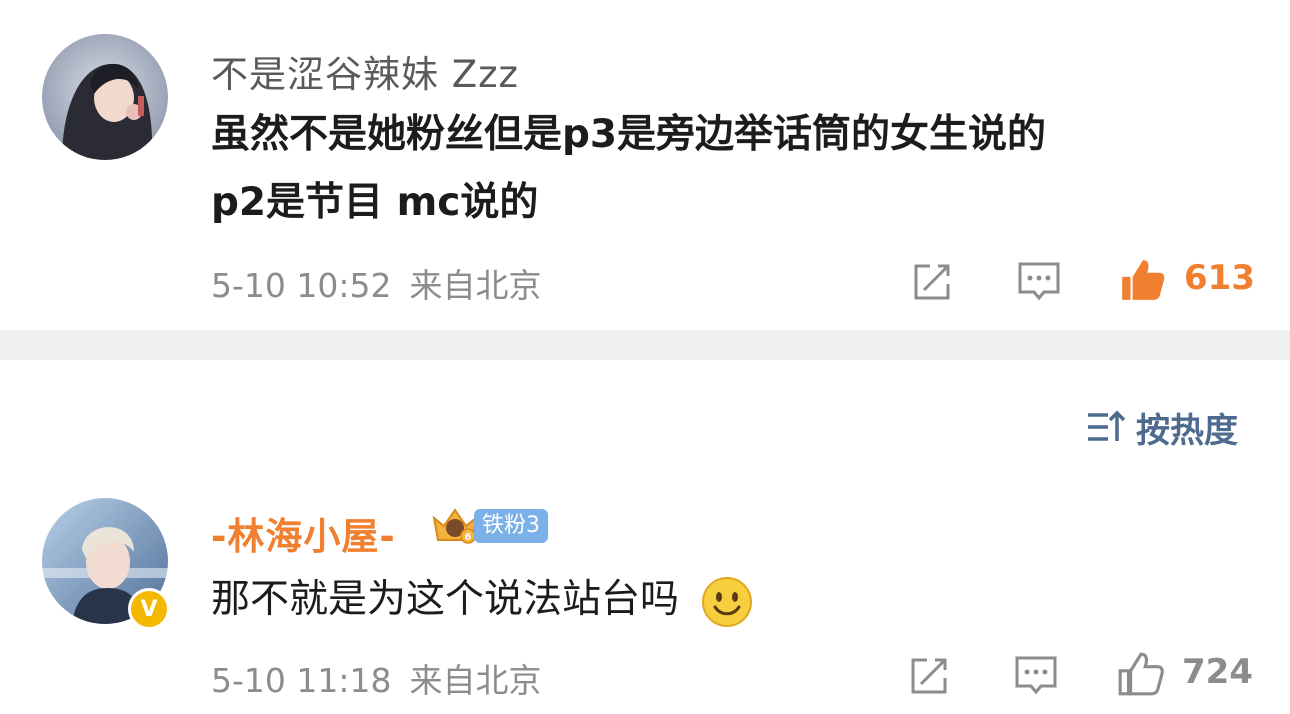 Image resolution: width=1290 pixels, height=714 pixels. Describe the element at coordinates (1187, 430) in the screenshot. I see `sort-label: 按热度` at that location.